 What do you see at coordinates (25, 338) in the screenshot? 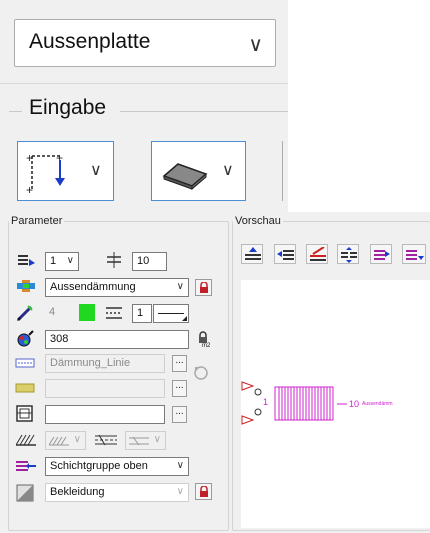
I see `surface-icon` at bounding box center [25, 338].